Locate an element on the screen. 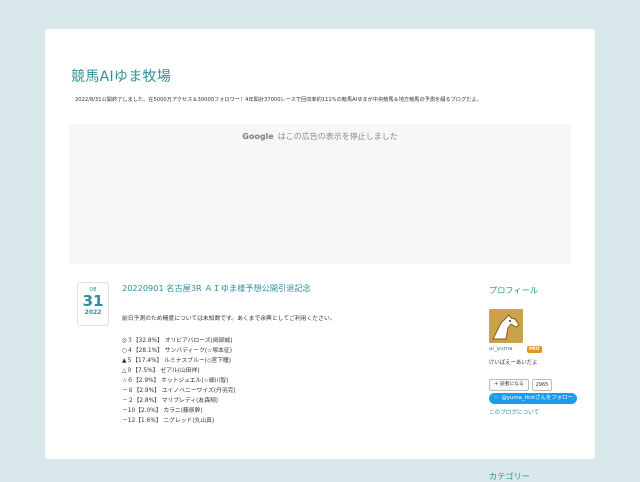 The height and width of the screenshot is (482, 640). subscriber-count: 2965 is located at coordinates (542, 385).